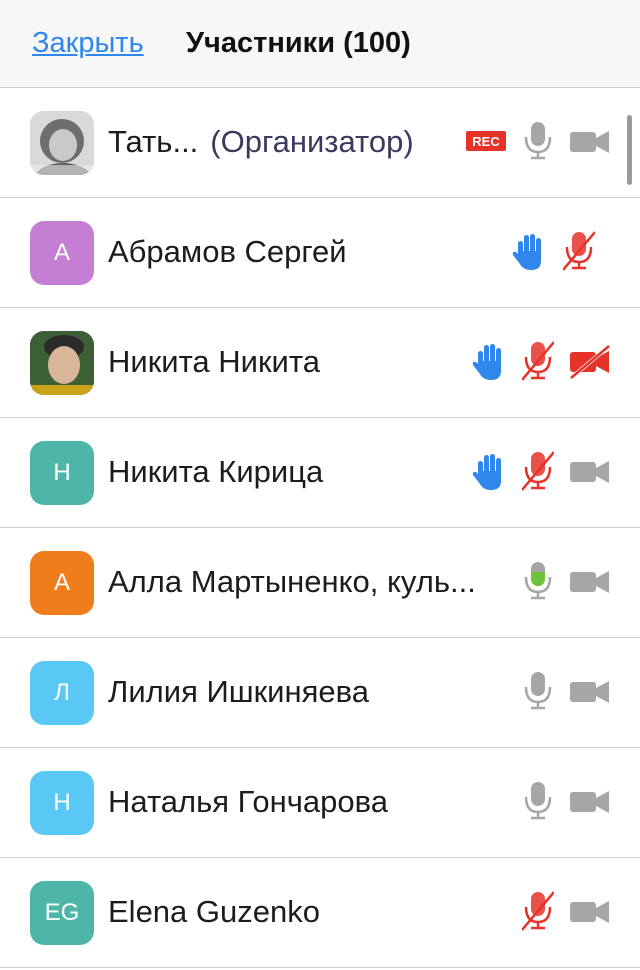 The image size is (640, 970). I want to click on participant-name: Тать... (Организатор), so click(261, 141).